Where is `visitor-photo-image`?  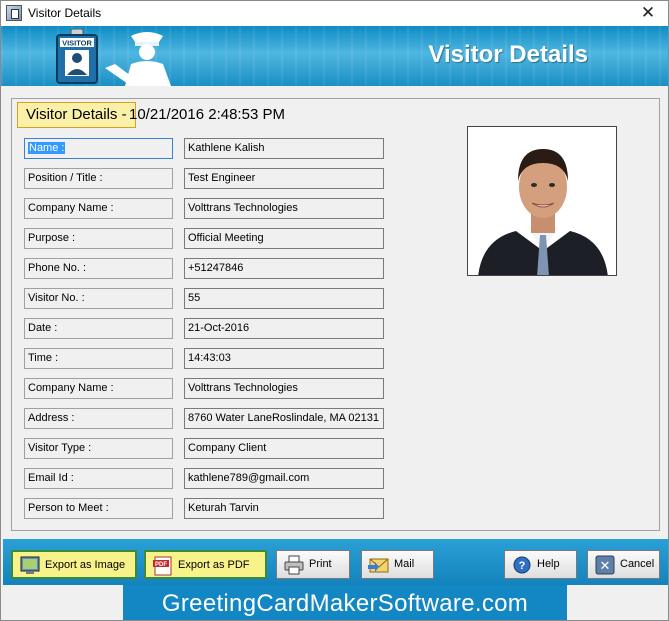
visitor-photo-image is located at coordinates (542, 201).